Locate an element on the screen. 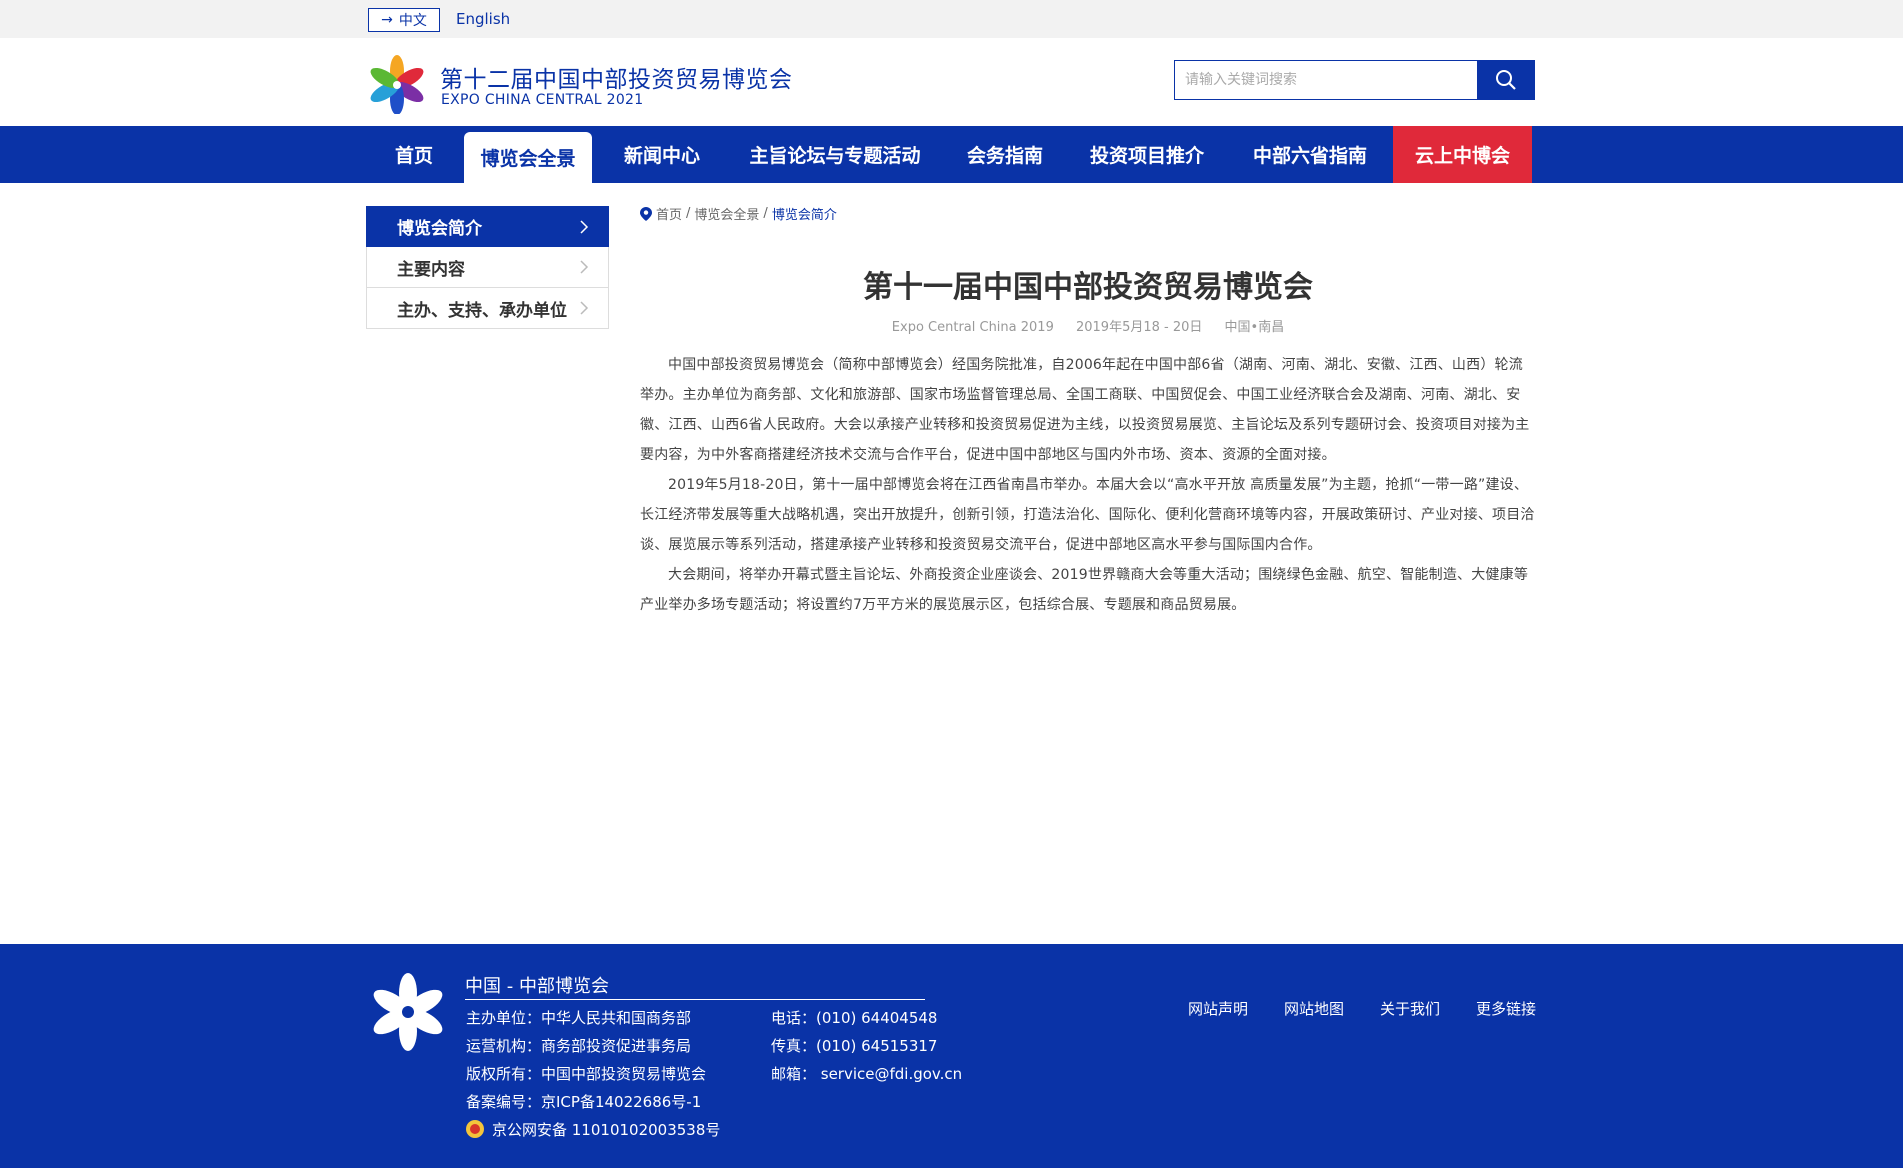 This screenshot has height=1168, width=1903. footer-logo-icon is located at coordinates (408, 1012).